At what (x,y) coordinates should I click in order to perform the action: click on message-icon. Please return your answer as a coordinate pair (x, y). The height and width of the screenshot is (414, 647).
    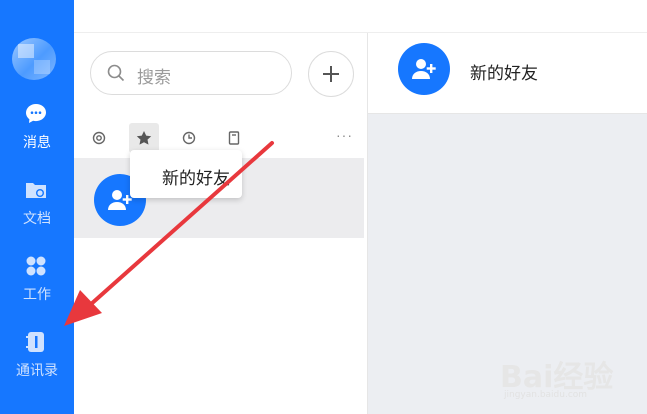
    Looking at the image, I should click on (36, 113).